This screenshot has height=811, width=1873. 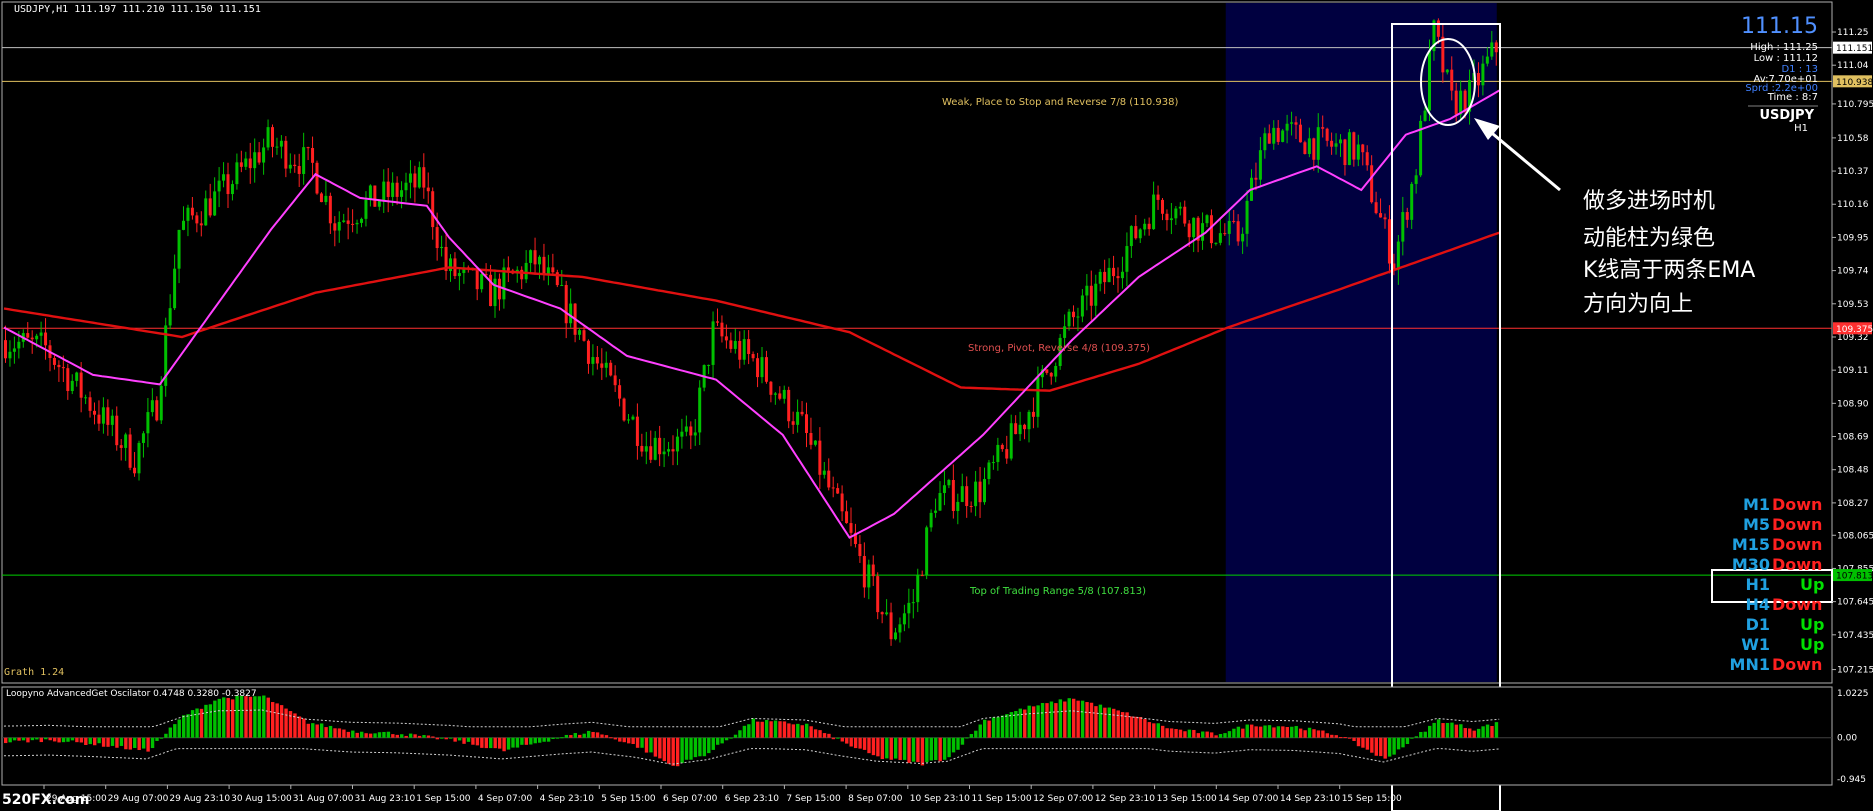 What do you see at coordinates (1125, 799) in the screenshot?
I see `x-tick-label: 12 Sep 23:10` at bounding box center [1125, 799].